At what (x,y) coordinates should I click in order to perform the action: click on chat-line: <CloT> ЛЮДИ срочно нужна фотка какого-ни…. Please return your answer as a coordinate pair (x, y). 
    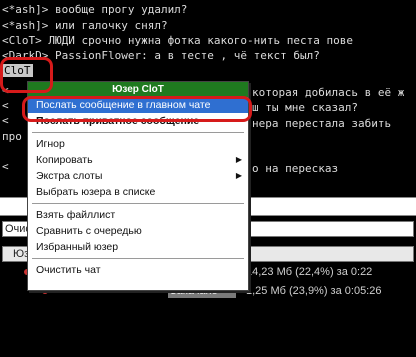
    Looking at the image, I should click on (177, 40).